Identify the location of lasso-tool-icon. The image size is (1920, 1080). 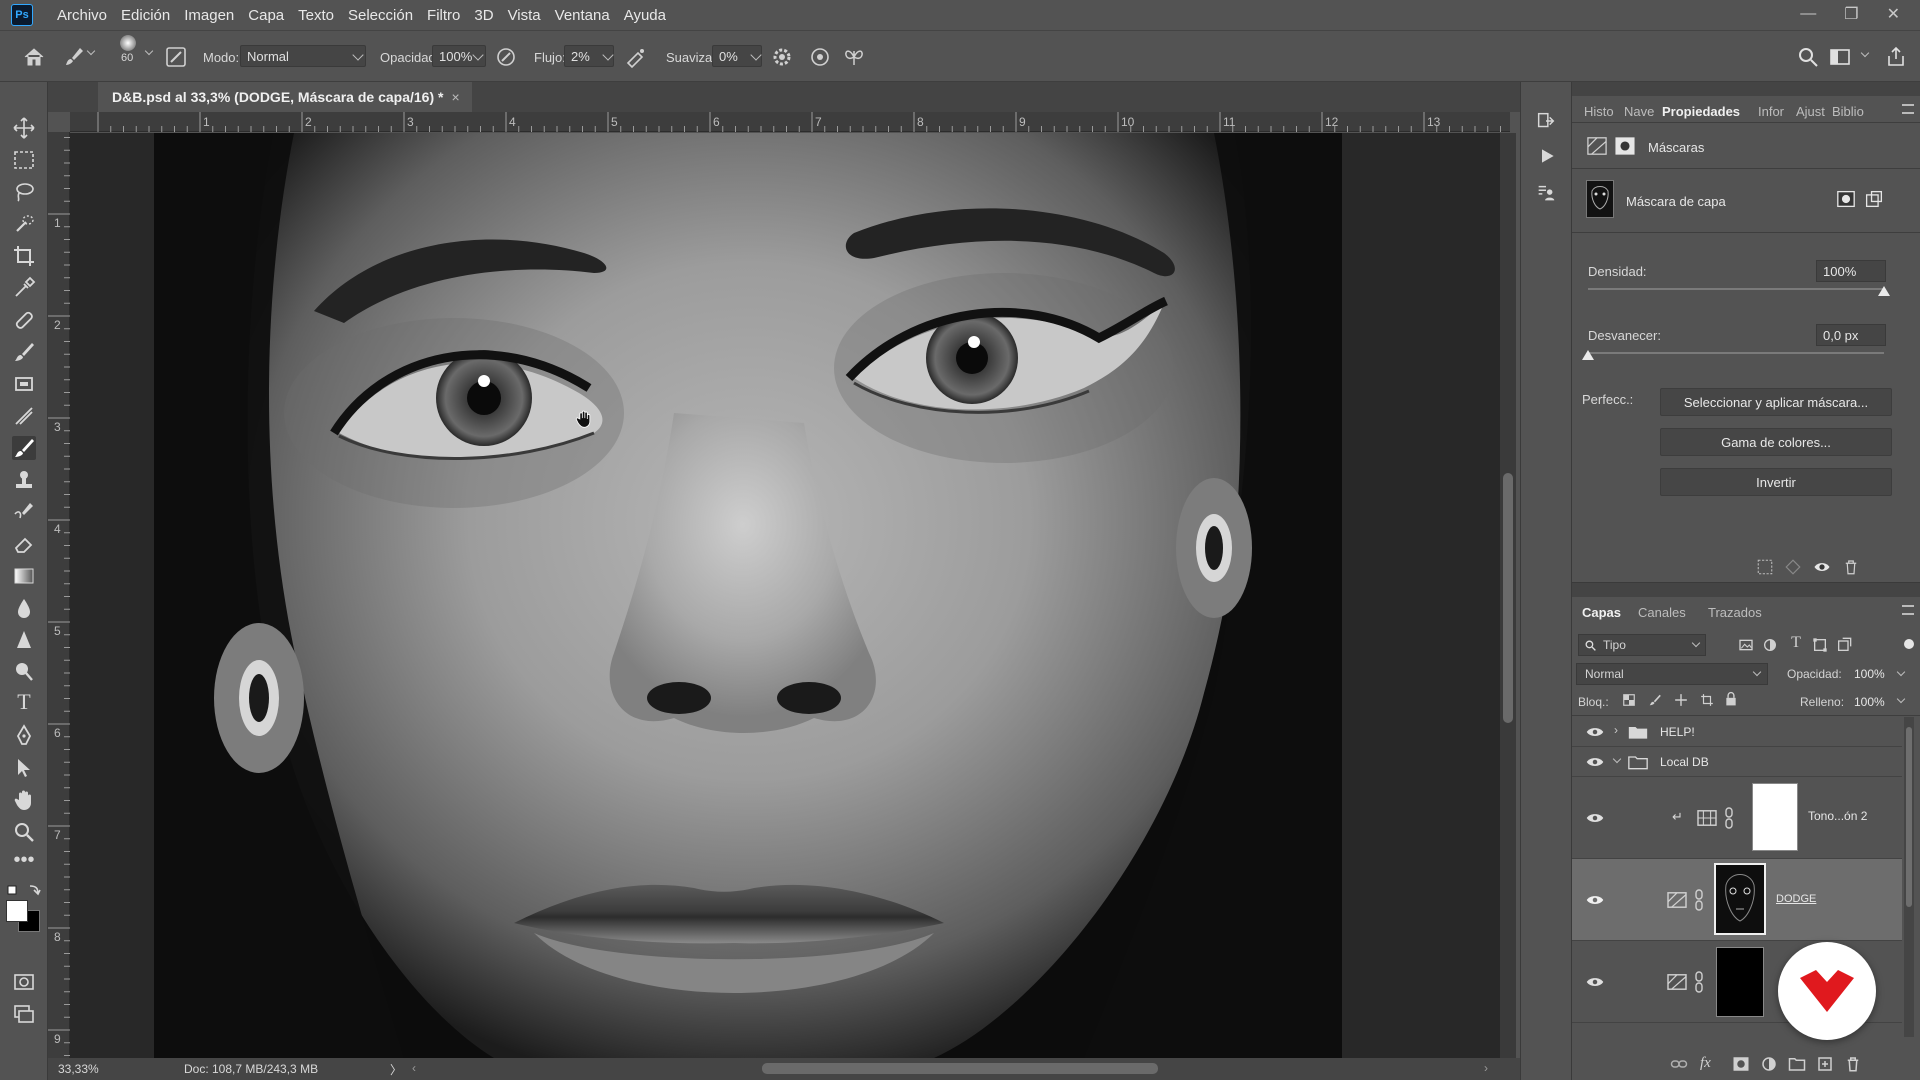
(24, 192).